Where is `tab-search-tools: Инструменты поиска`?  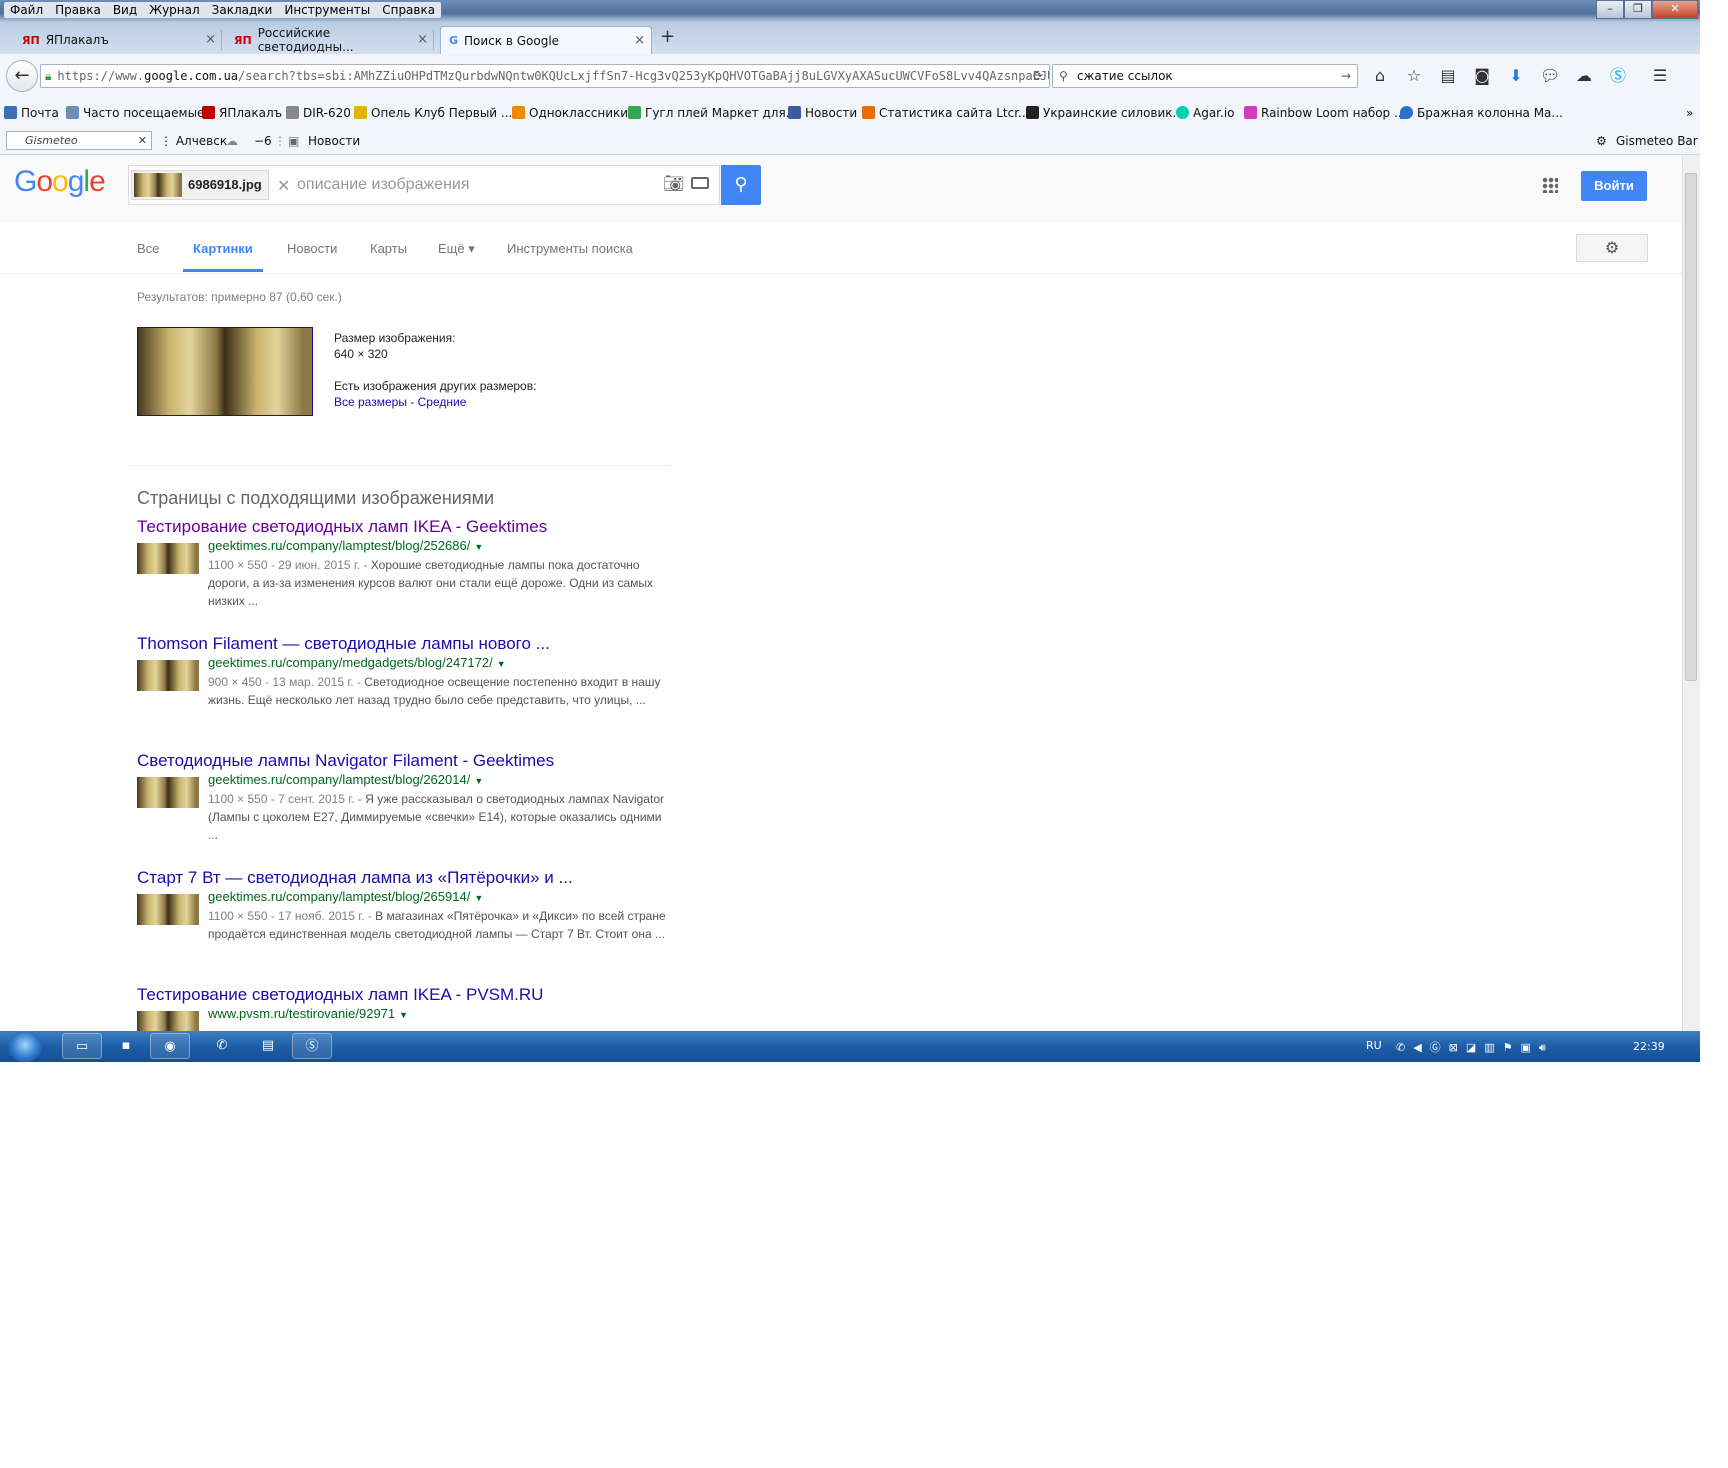
tab-search-tools: Инструменты поиска is located at coordinates (570, 248).